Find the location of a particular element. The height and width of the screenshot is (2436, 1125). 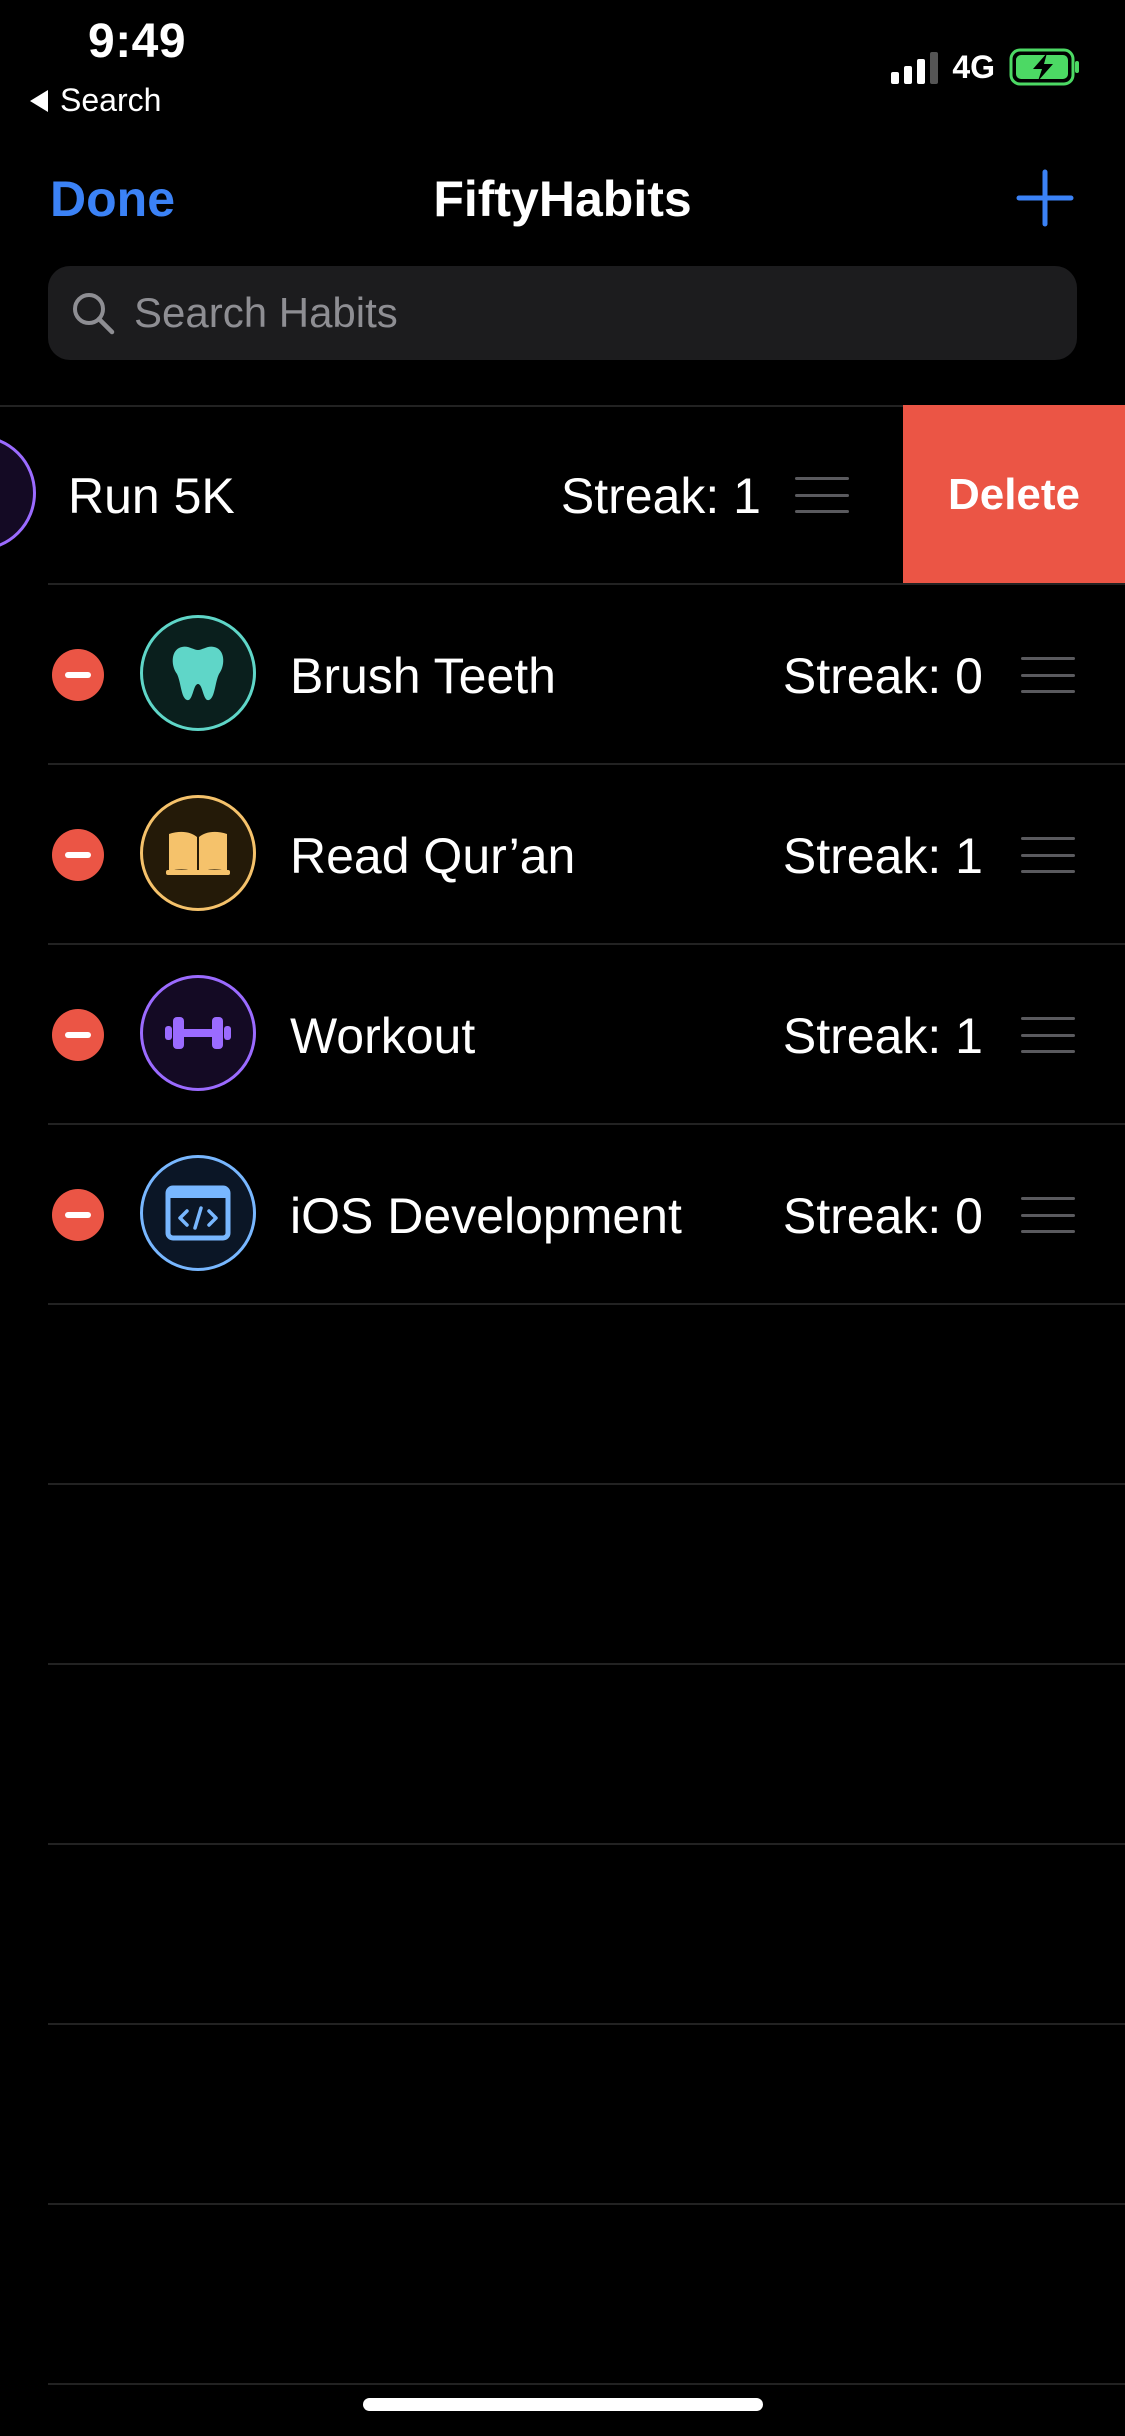

delete-button: Delete is located at coordinates (1014, 495).